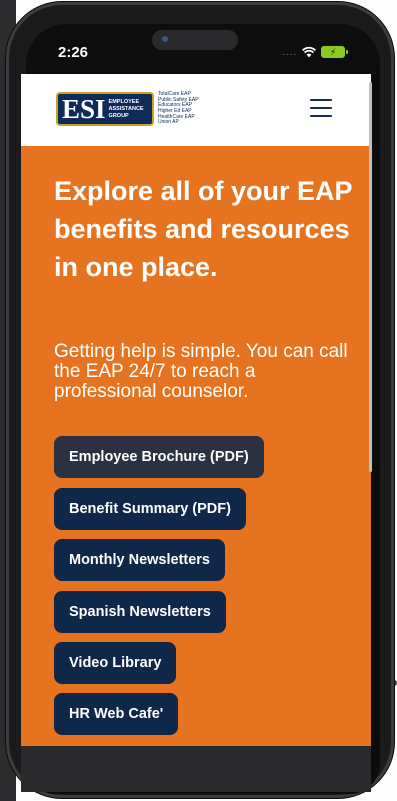 Image resolution: width=397 pixels, height=801 pixels. What do you see at coordinates (150, 509) in the screenshot?
I see `benefit-summary-button: Benefit Summary (PDF)` at bounding box center [150, 509].